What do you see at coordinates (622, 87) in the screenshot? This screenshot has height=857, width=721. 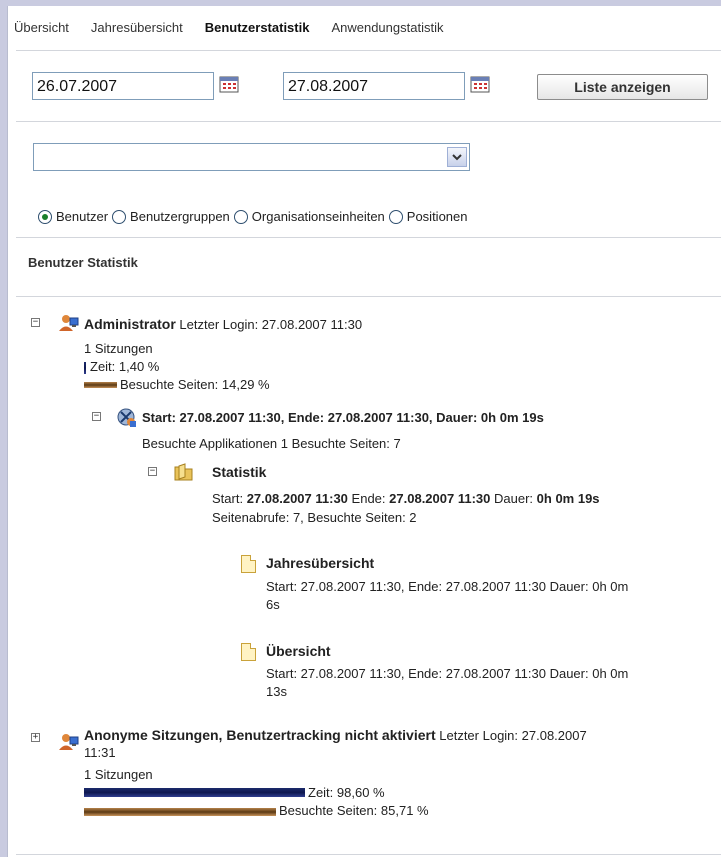 I see `show-list-button: Liste anzeigen` at bounding box center [622, 87].